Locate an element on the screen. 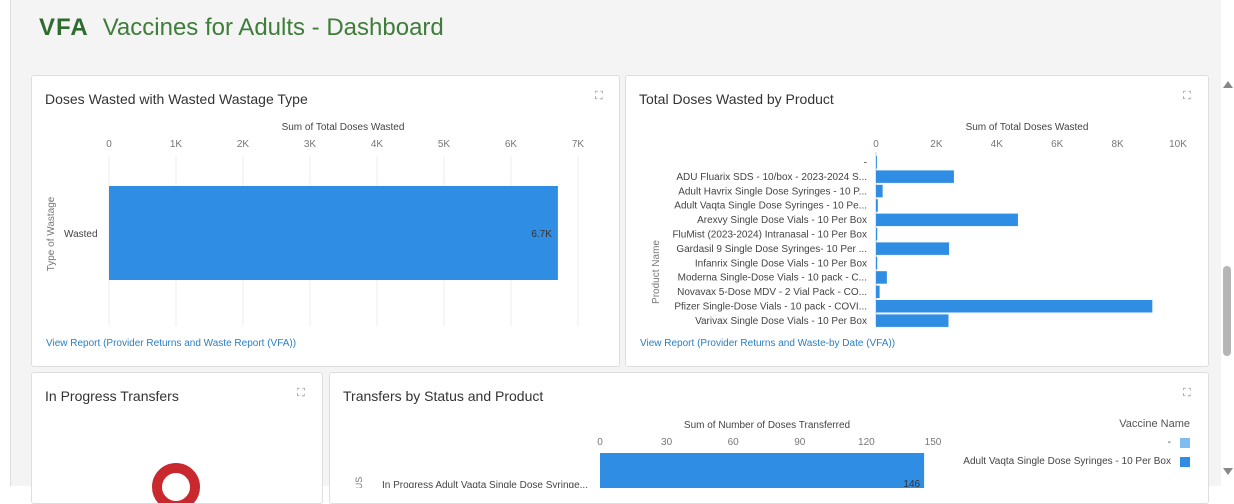 The width and height of the screenshot is (1234, 504). data-label: 6.7K is located at coordinates (541, 234).